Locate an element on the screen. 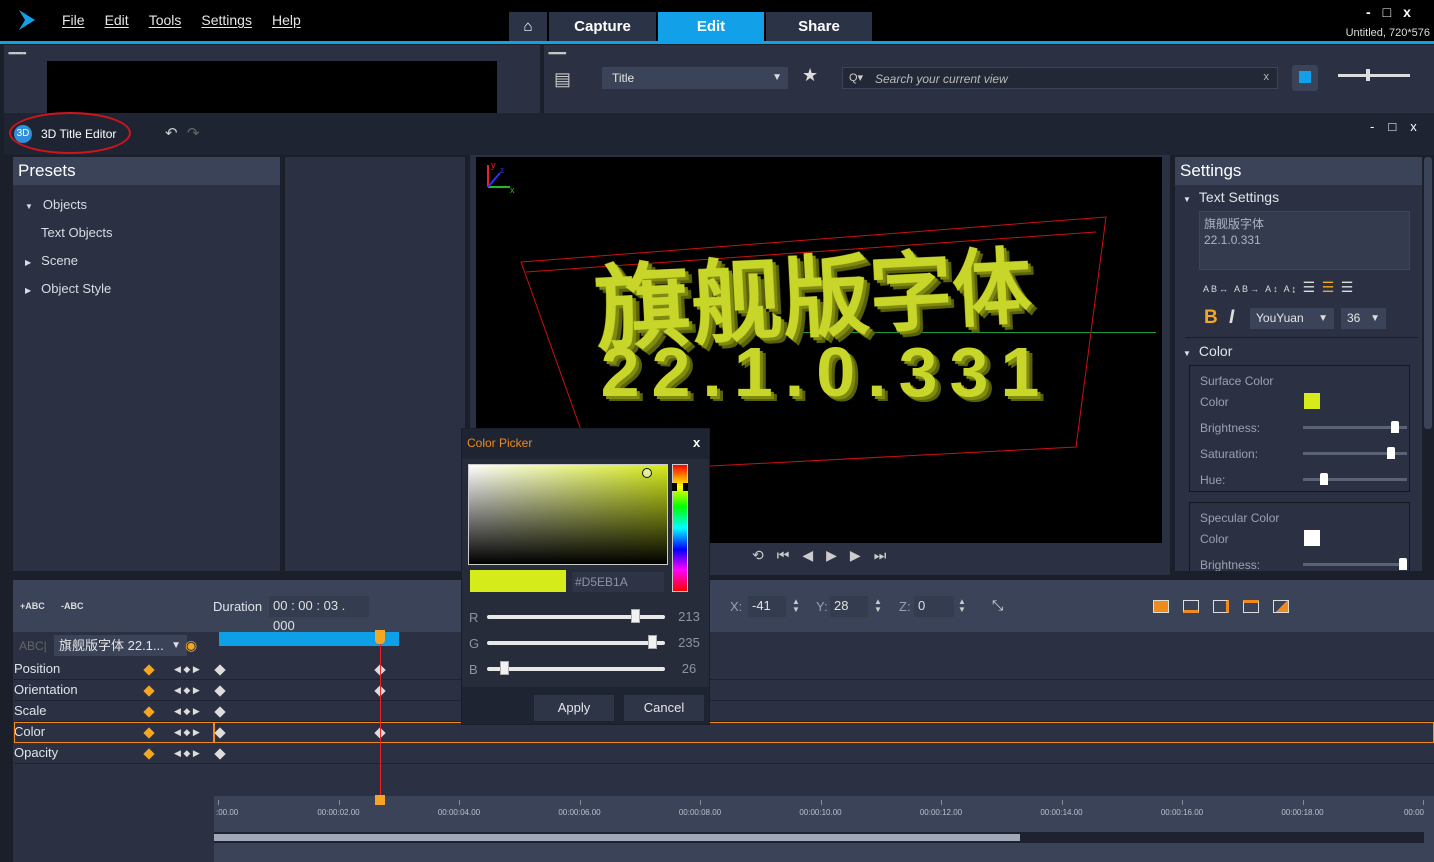 The width and height of the screenshot is (1434, 862). bold-button: B is located at coordinates (1211, 318).